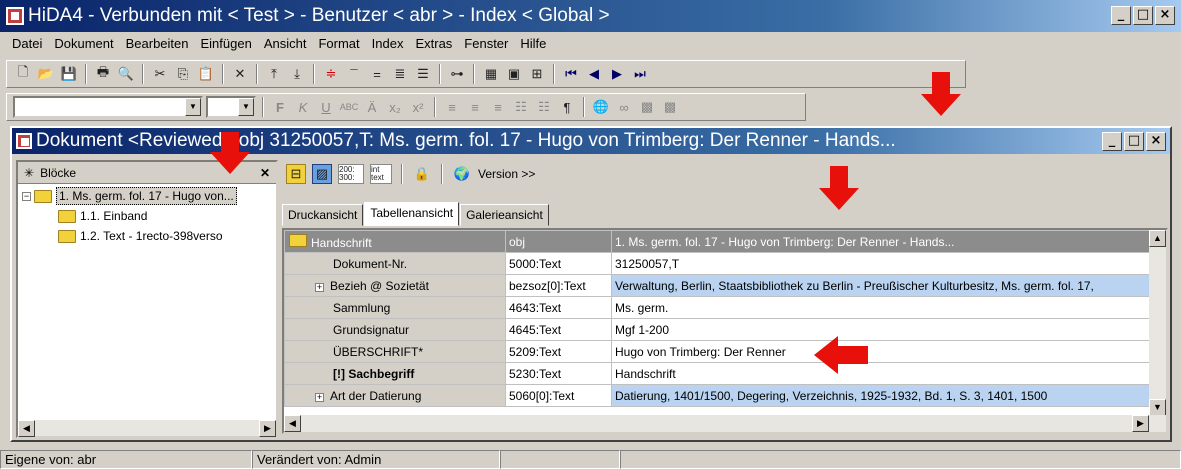 This screenshot has height=470, width=1181. I want to click on print-icon: 🖶, so click(103, 74).